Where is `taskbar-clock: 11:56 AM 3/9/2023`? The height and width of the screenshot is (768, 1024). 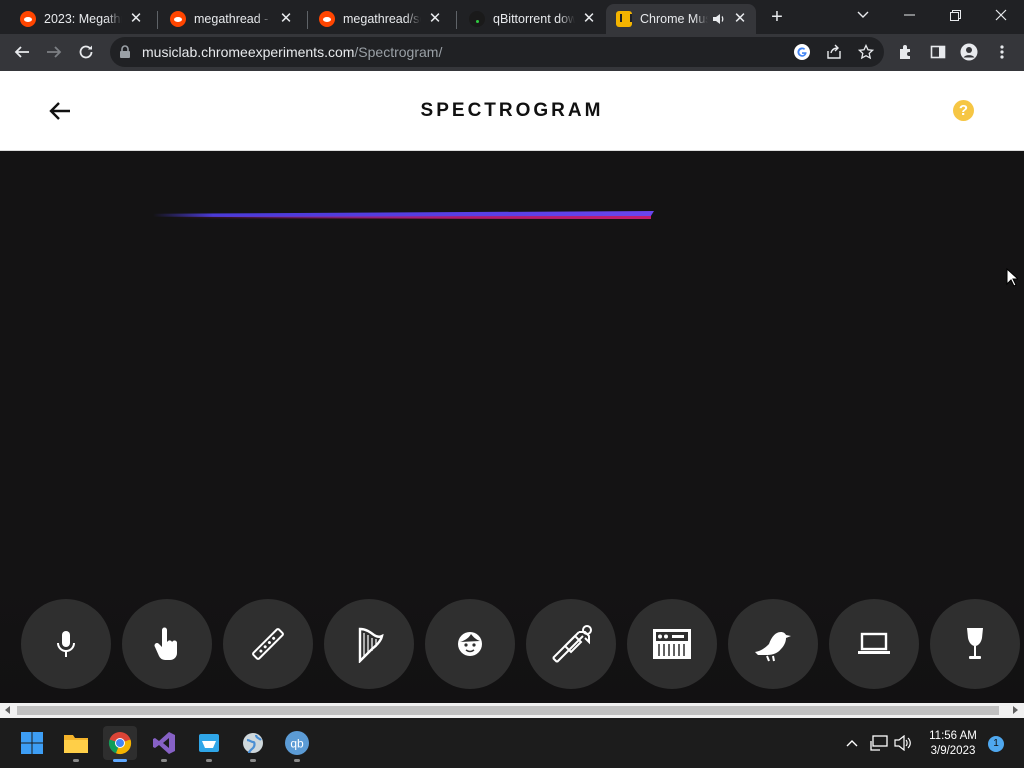 taskbar-clock: 11:56 AM 3/9/2023 is located at coordinates (953, 744).